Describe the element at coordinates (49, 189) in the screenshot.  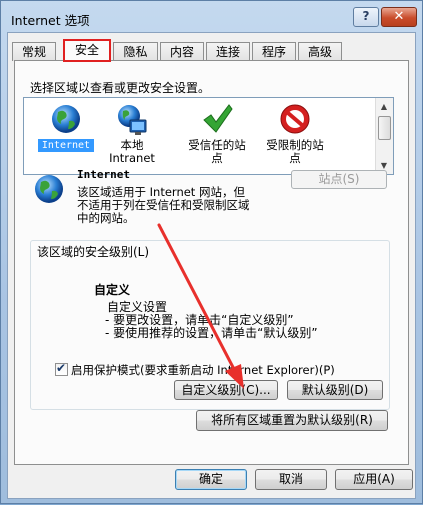
I see `zone-info-globe-icon` at that location.